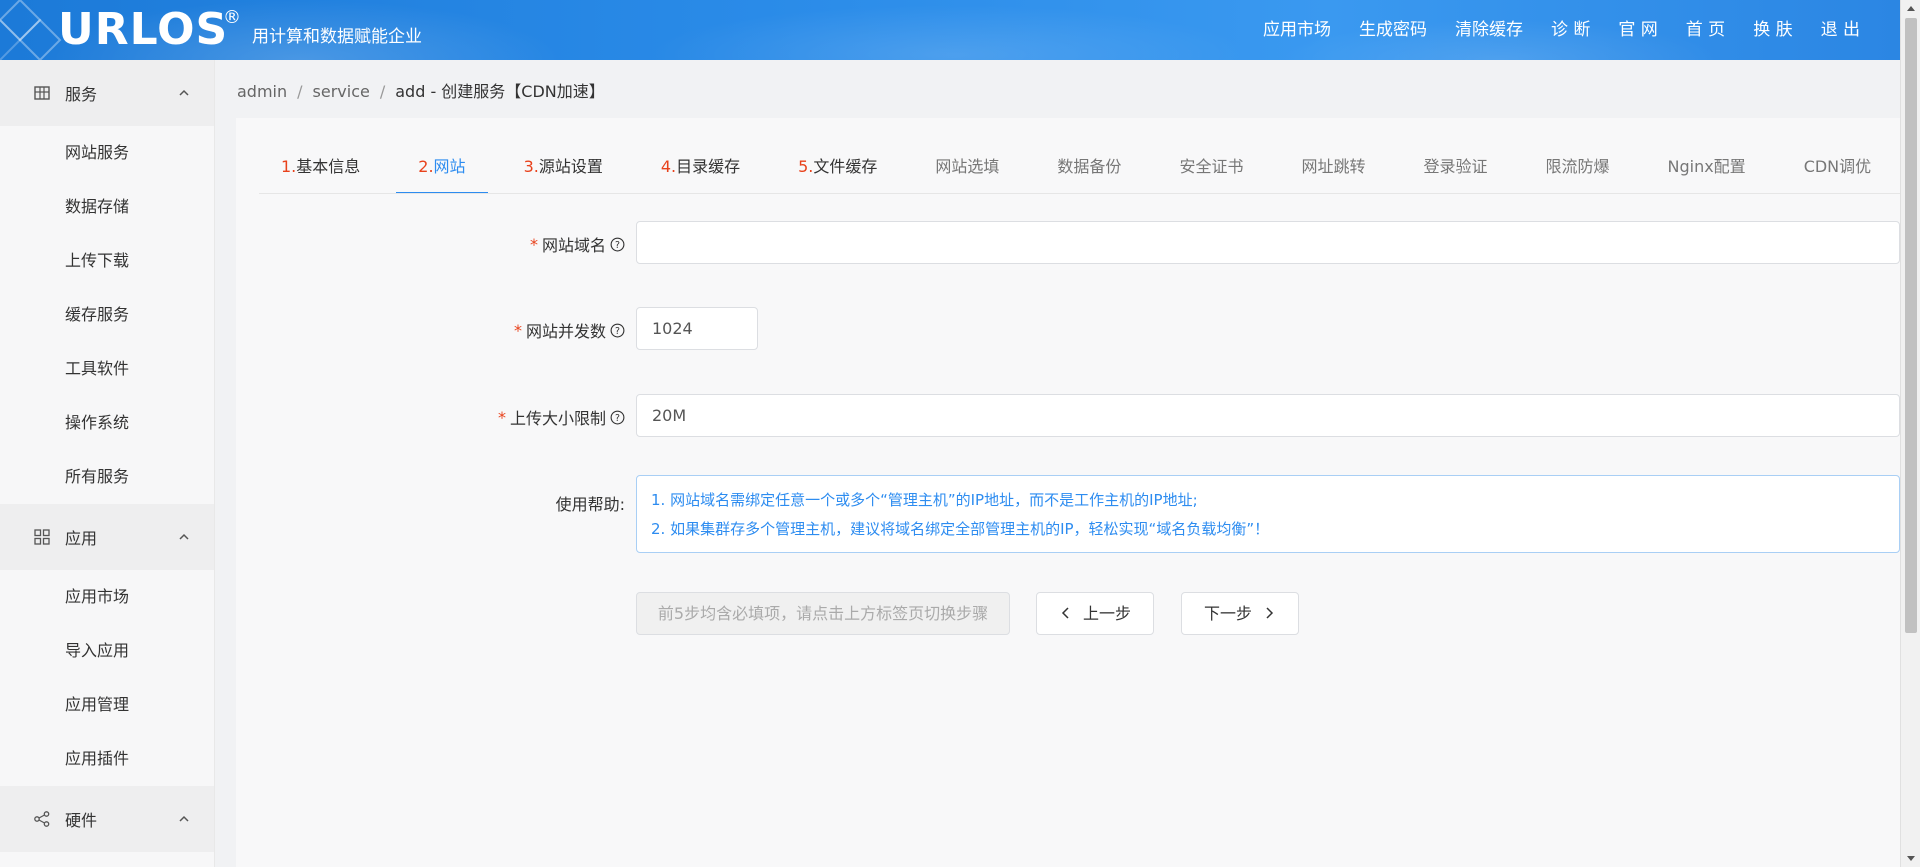  What do you see at coordinates (107, 705) in the screenshot?
I see `sidebar-item-app-manage: 应用管理` at bounding box center [107, 705].